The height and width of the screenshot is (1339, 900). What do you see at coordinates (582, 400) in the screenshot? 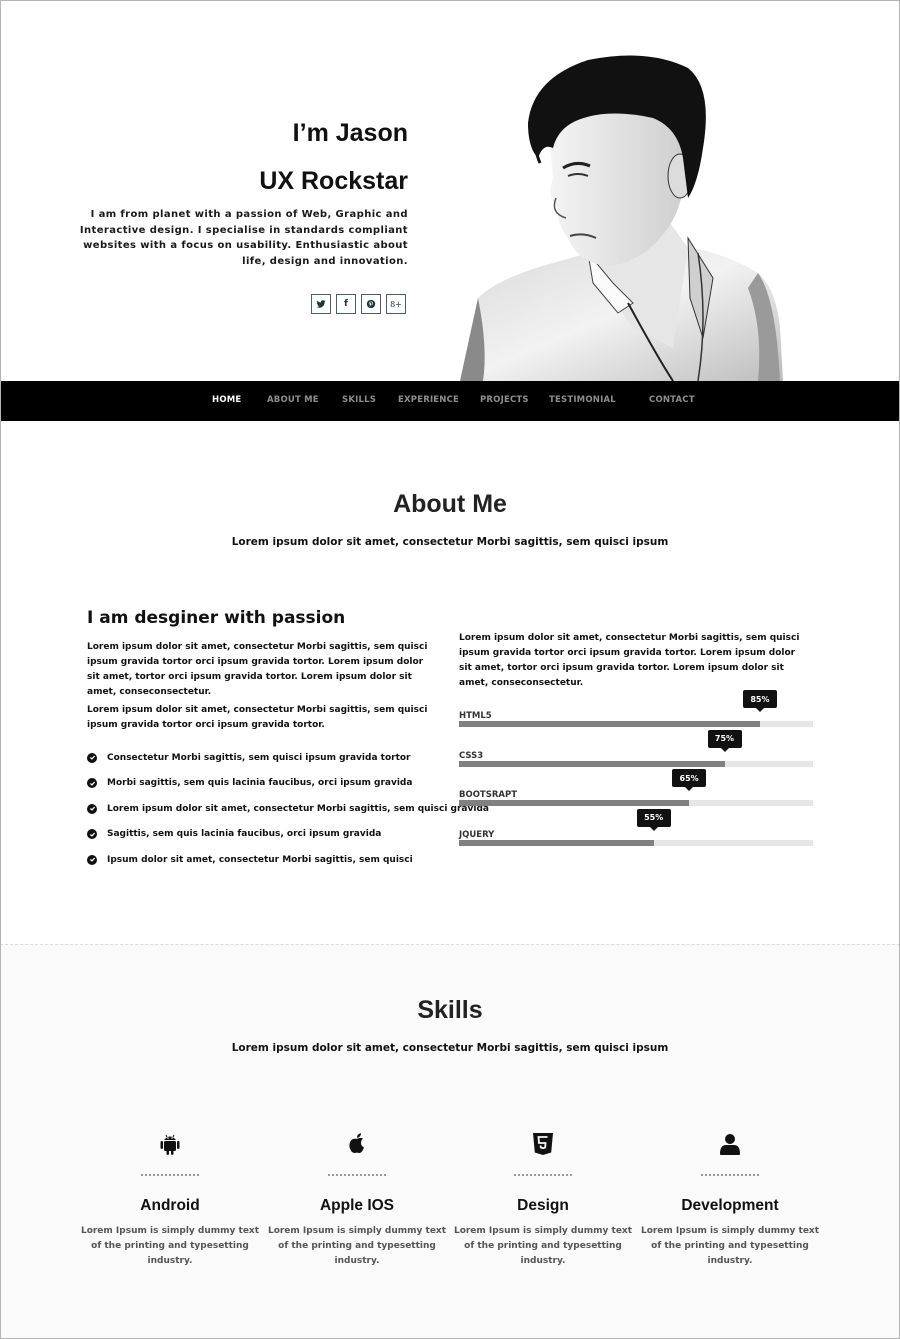
I see `nav-testimonial: TESTIMONIAL` at bounding box center [582, 400].